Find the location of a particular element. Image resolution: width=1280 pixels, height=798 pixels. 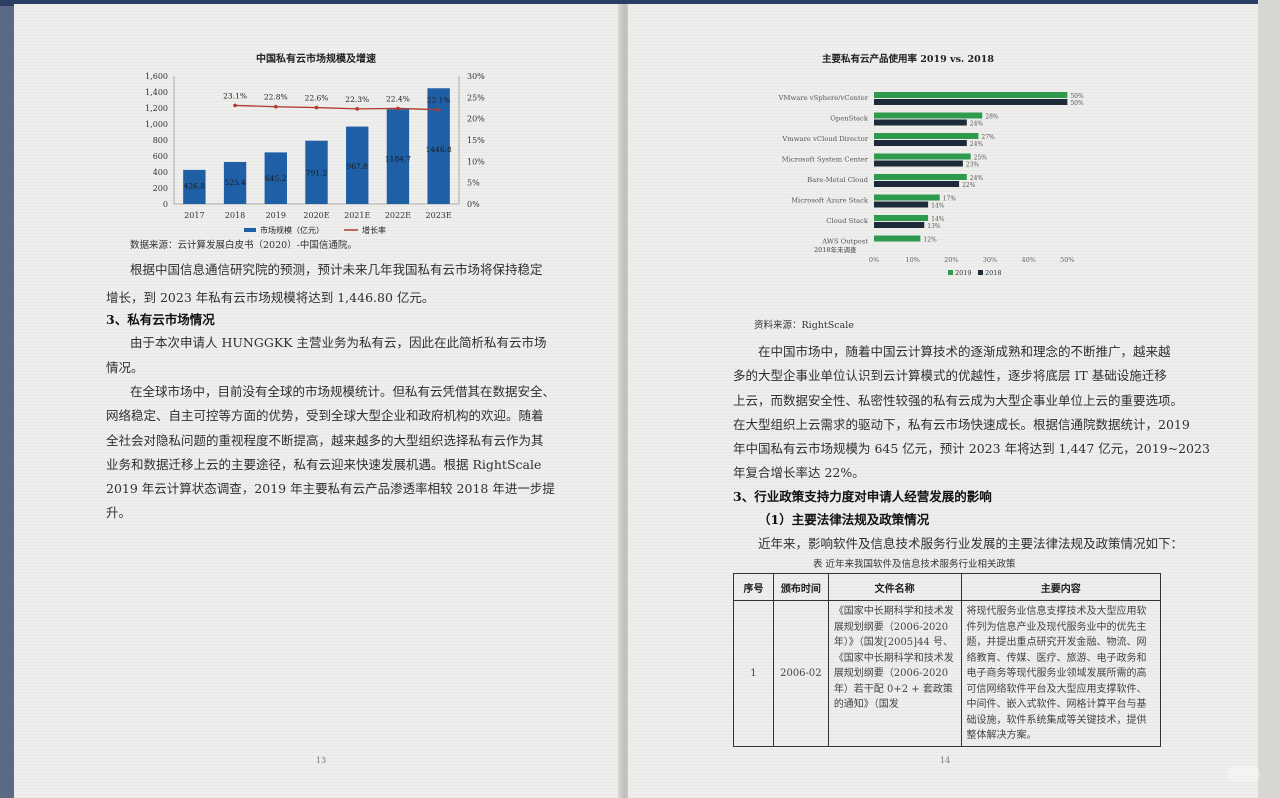

category-label: VMware vSphere/vCenter is located at coordinates (823, 98).